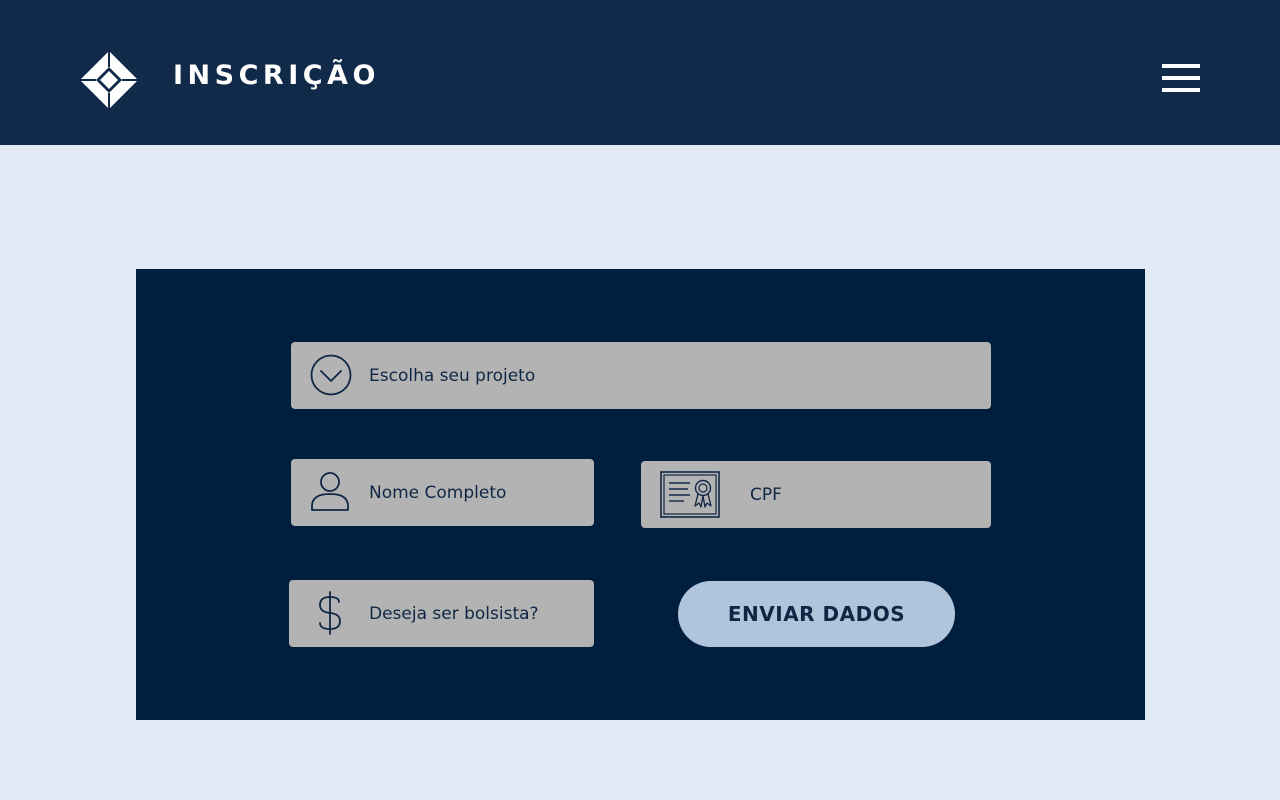  What do you see at coordinates (331, 375) in the screenshot?
I see `chevron-down-circle-icon` at bounding box center [331, 375].